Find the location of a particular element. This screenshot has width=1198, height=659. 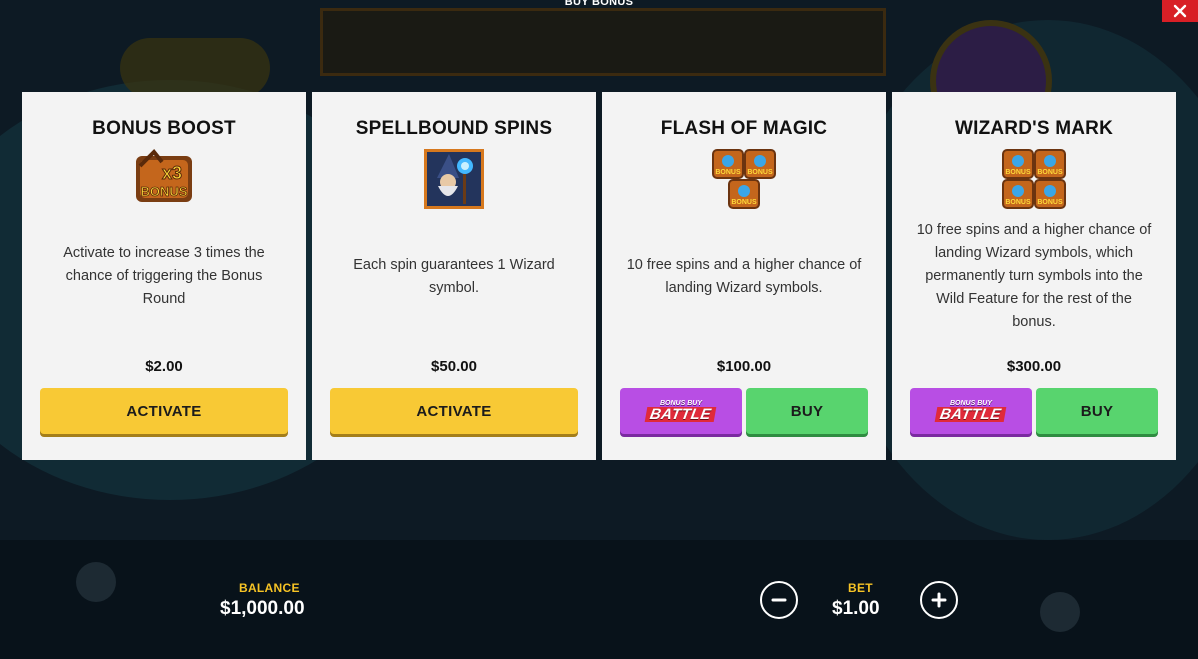

x3-bonus-icon: x3 BONUS is located at coordinates (164, 180).